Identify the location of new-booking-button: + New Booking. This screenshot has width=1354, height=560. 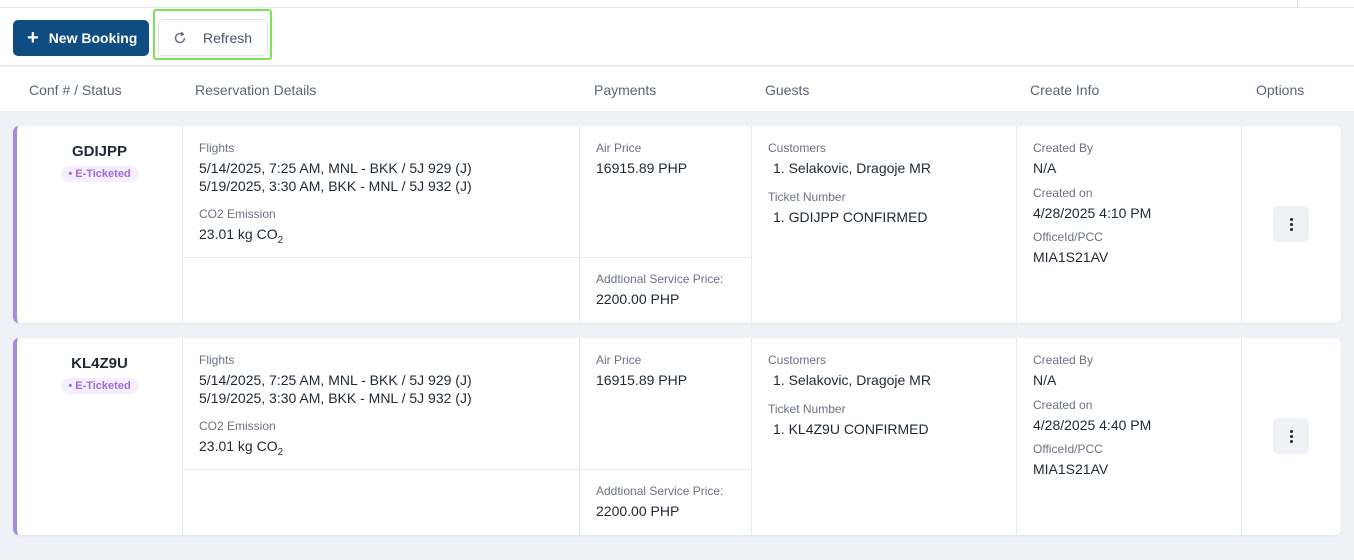
(81, 38).